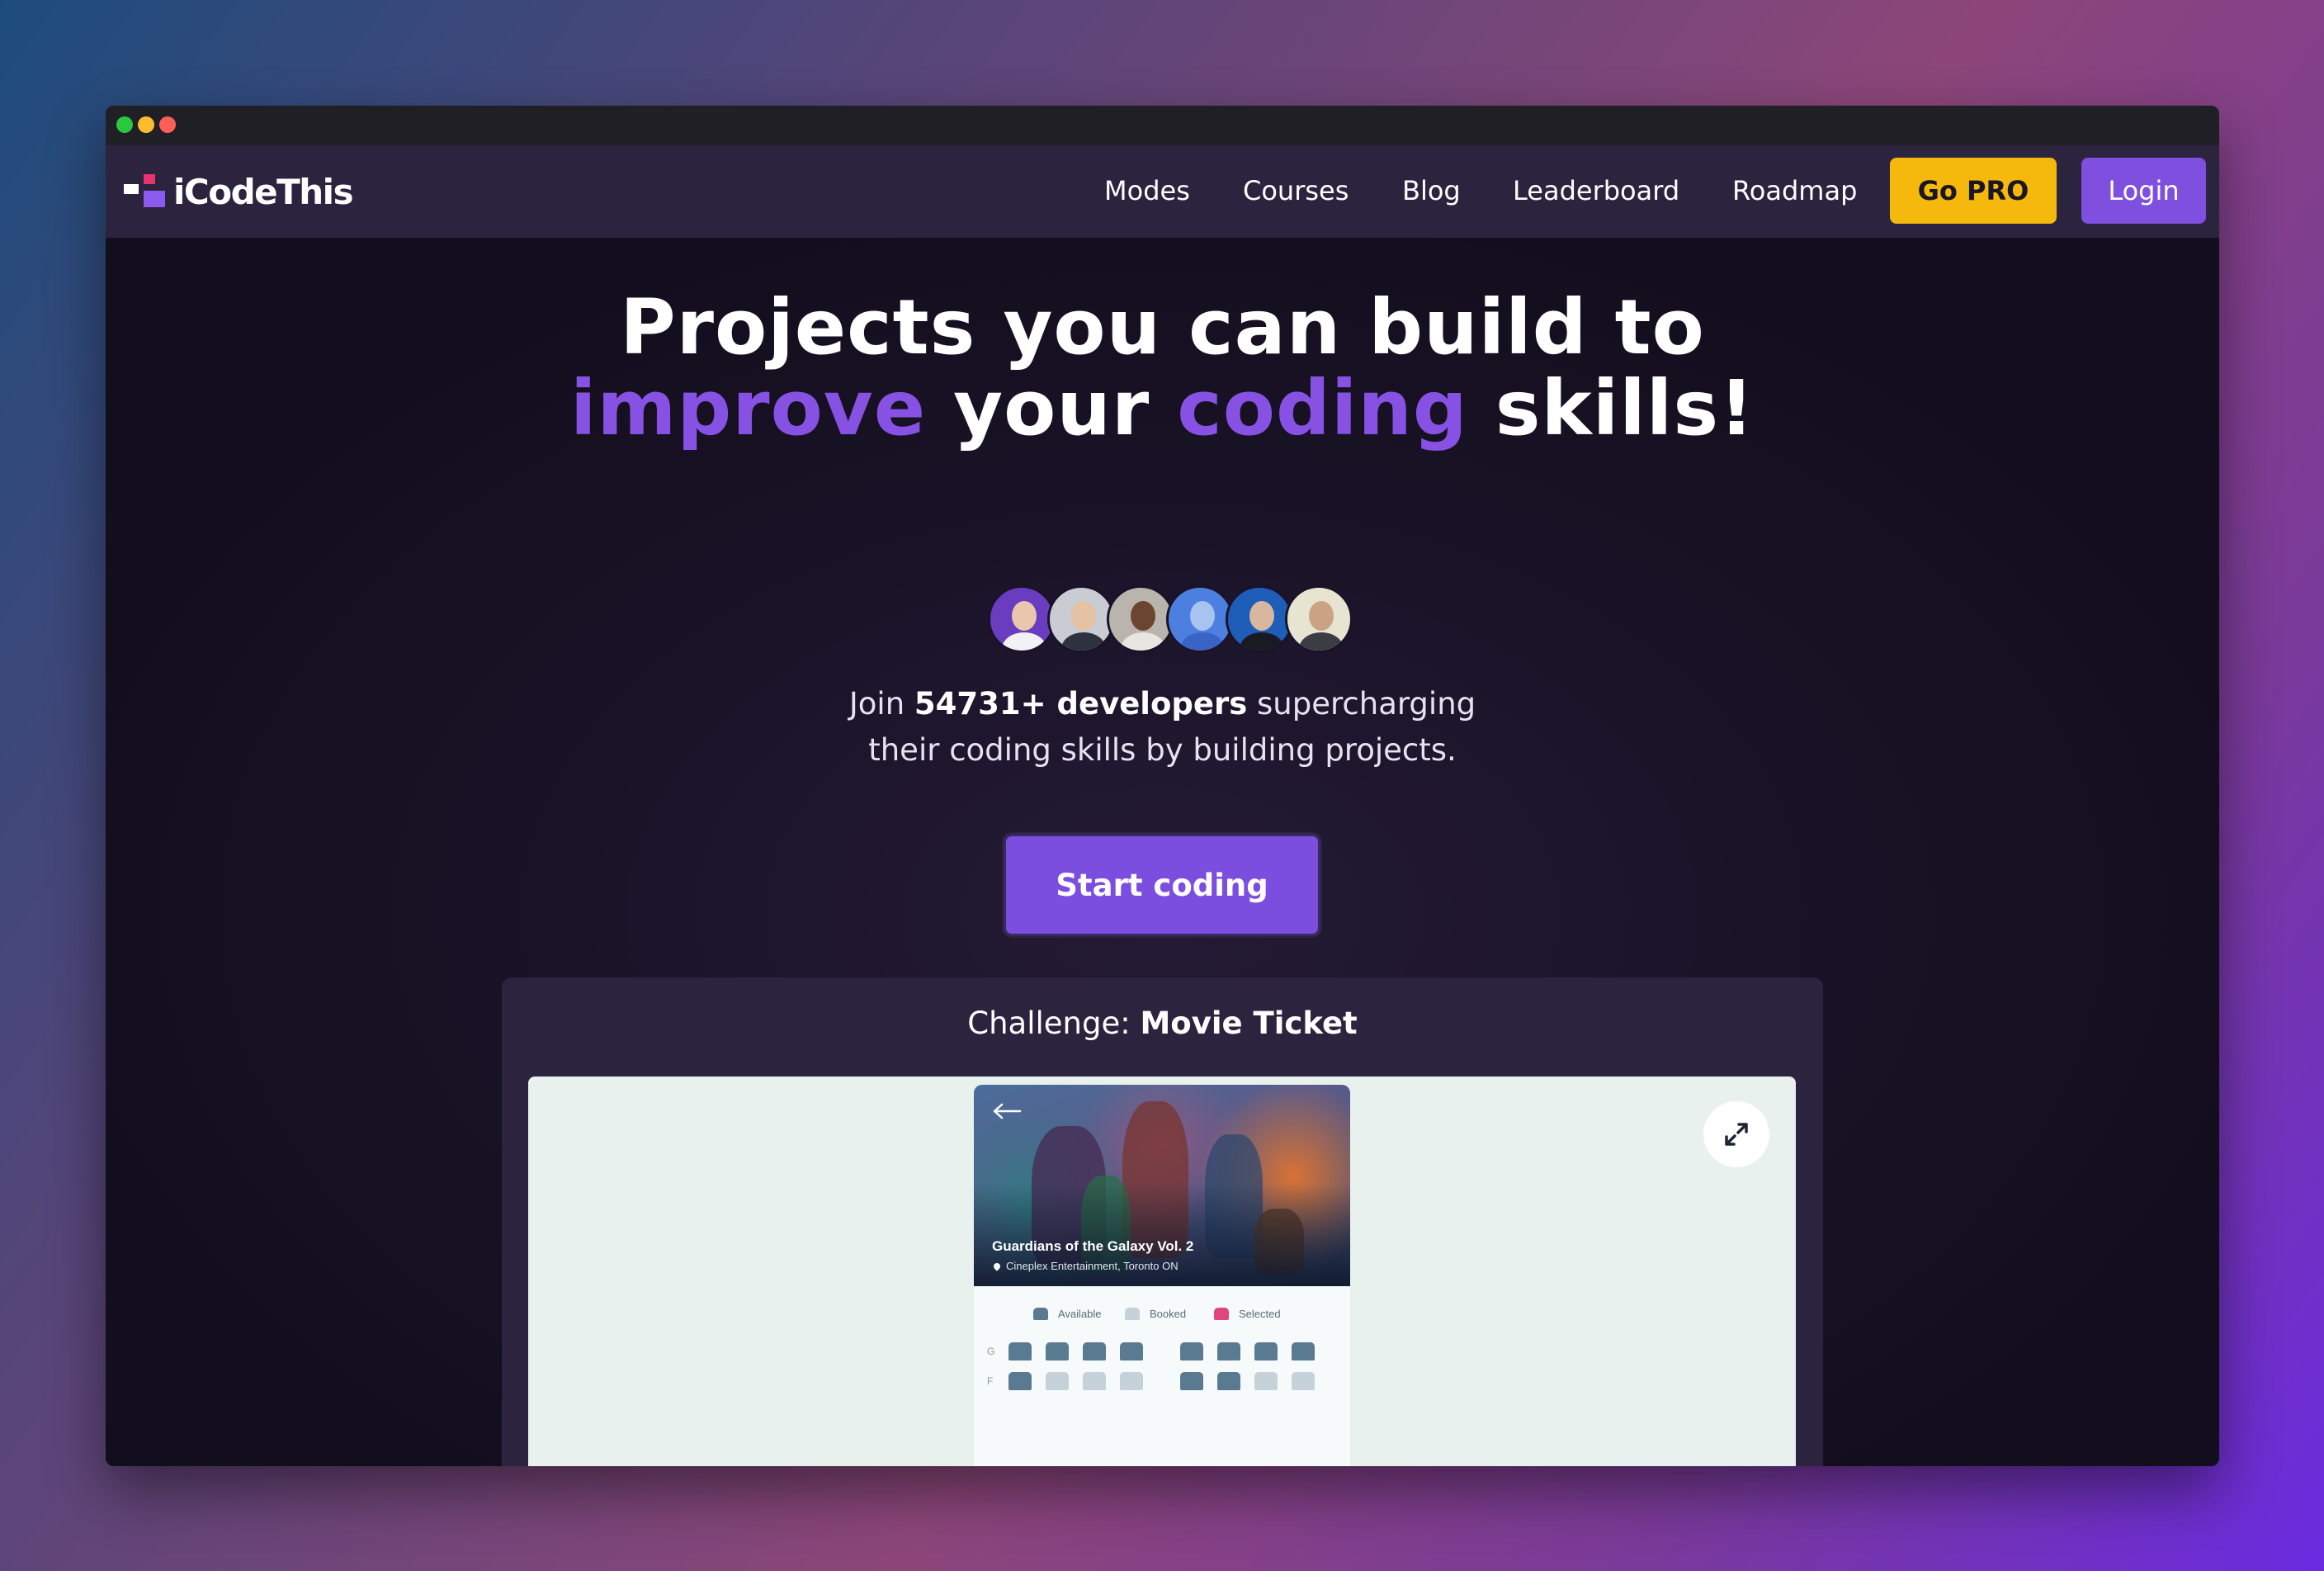  Describe the element at coordinates (1093, 1246) in the screenshot. I see `movie-title: Guardians of the Galaxy Vol. 2` at that location.